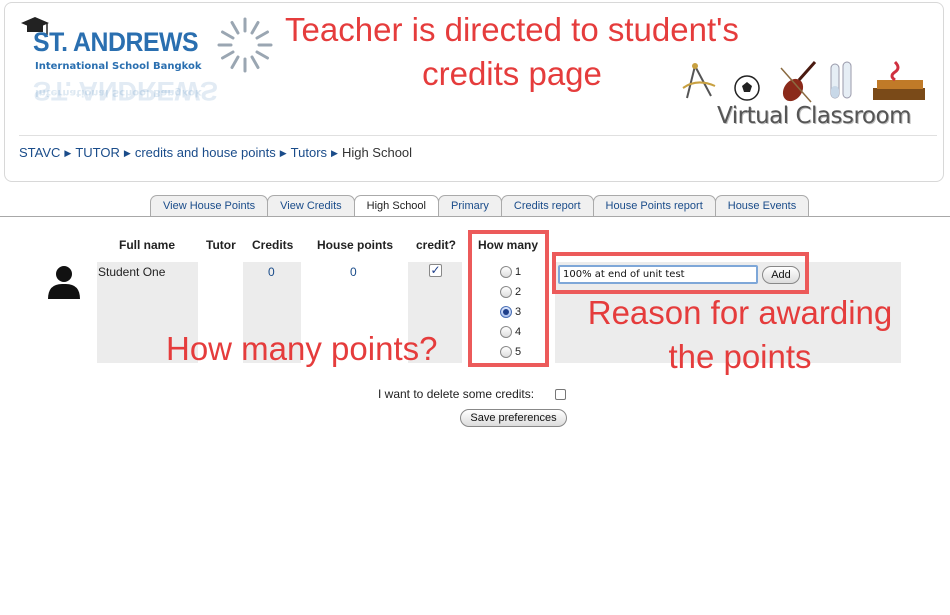  What do you see at coordinates (39, 152) in the screenshot?
I see `breadcrumb-link-stavc: STAVC` at bounding box center [39, 152].